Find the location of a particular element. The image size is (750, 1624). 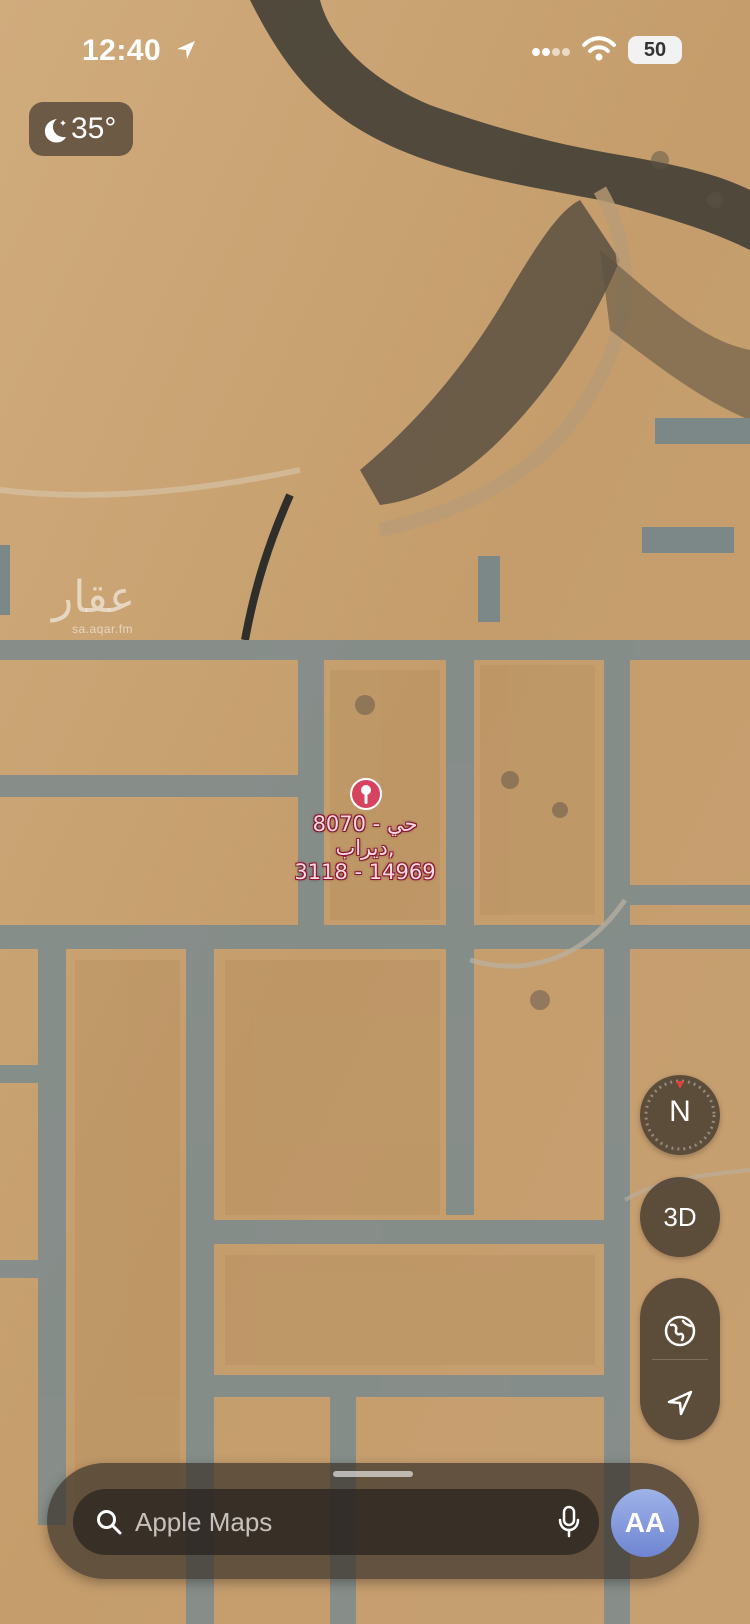

location-services-icon is located at coordinates (186, 50).